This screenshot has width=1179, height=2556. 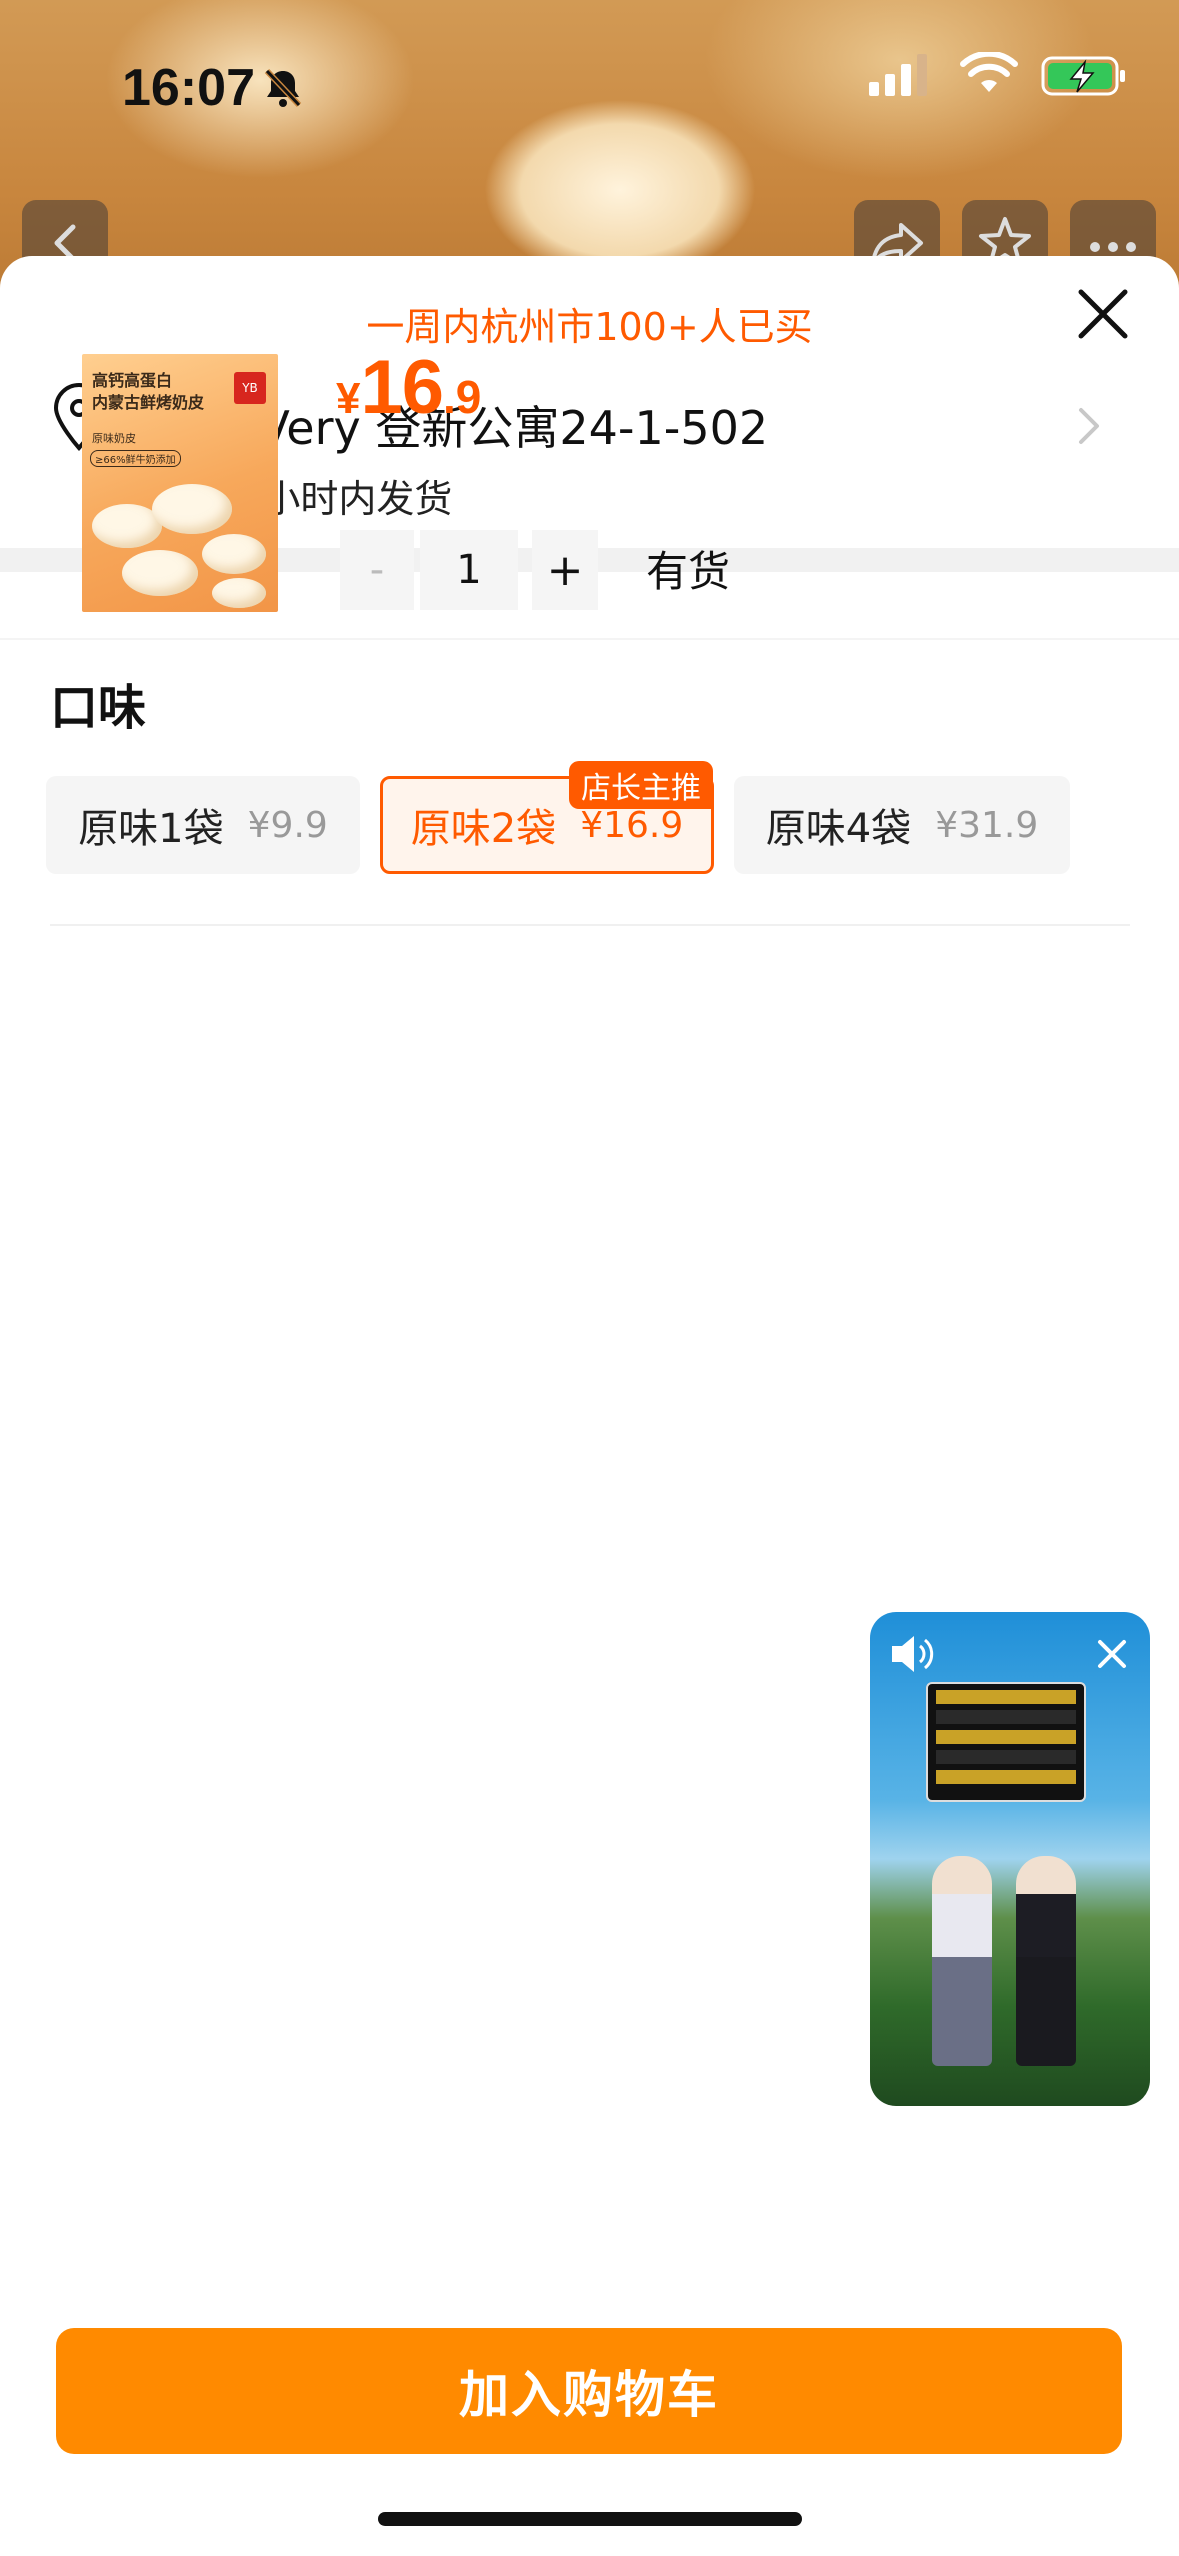 What do you see at coordinates (283, 88) in the screenshot?
I see `bell-off-icon` at bounding box center [283, 88].